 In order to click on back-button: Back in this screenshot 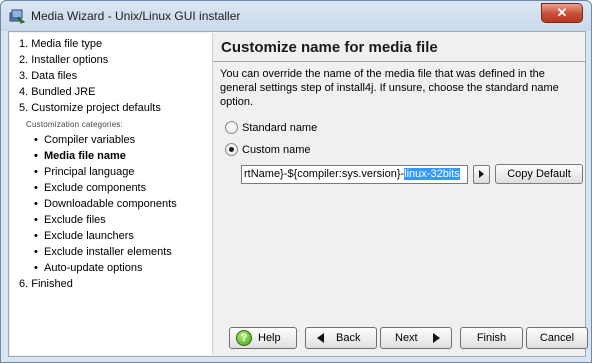, I will do `click(341, 338)`.